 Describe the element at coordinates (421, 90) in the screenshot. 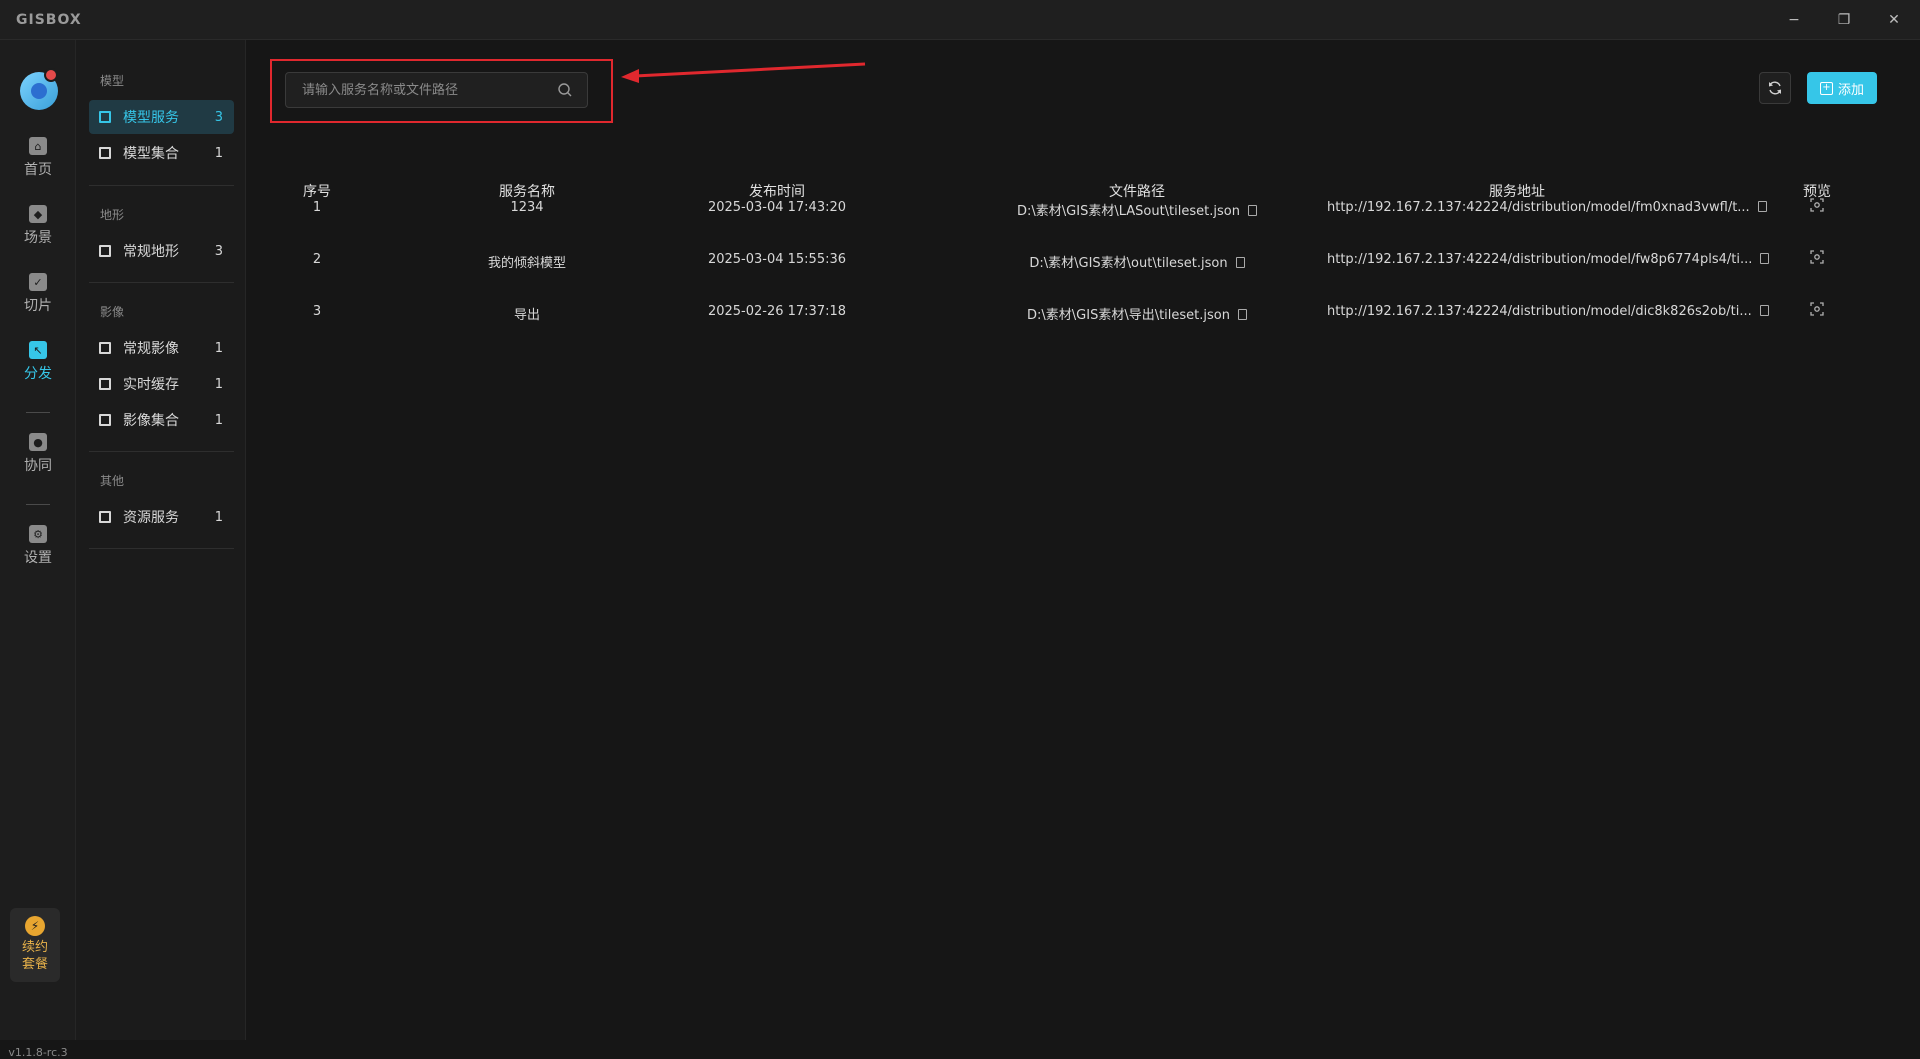

I see `search-input` at that location.